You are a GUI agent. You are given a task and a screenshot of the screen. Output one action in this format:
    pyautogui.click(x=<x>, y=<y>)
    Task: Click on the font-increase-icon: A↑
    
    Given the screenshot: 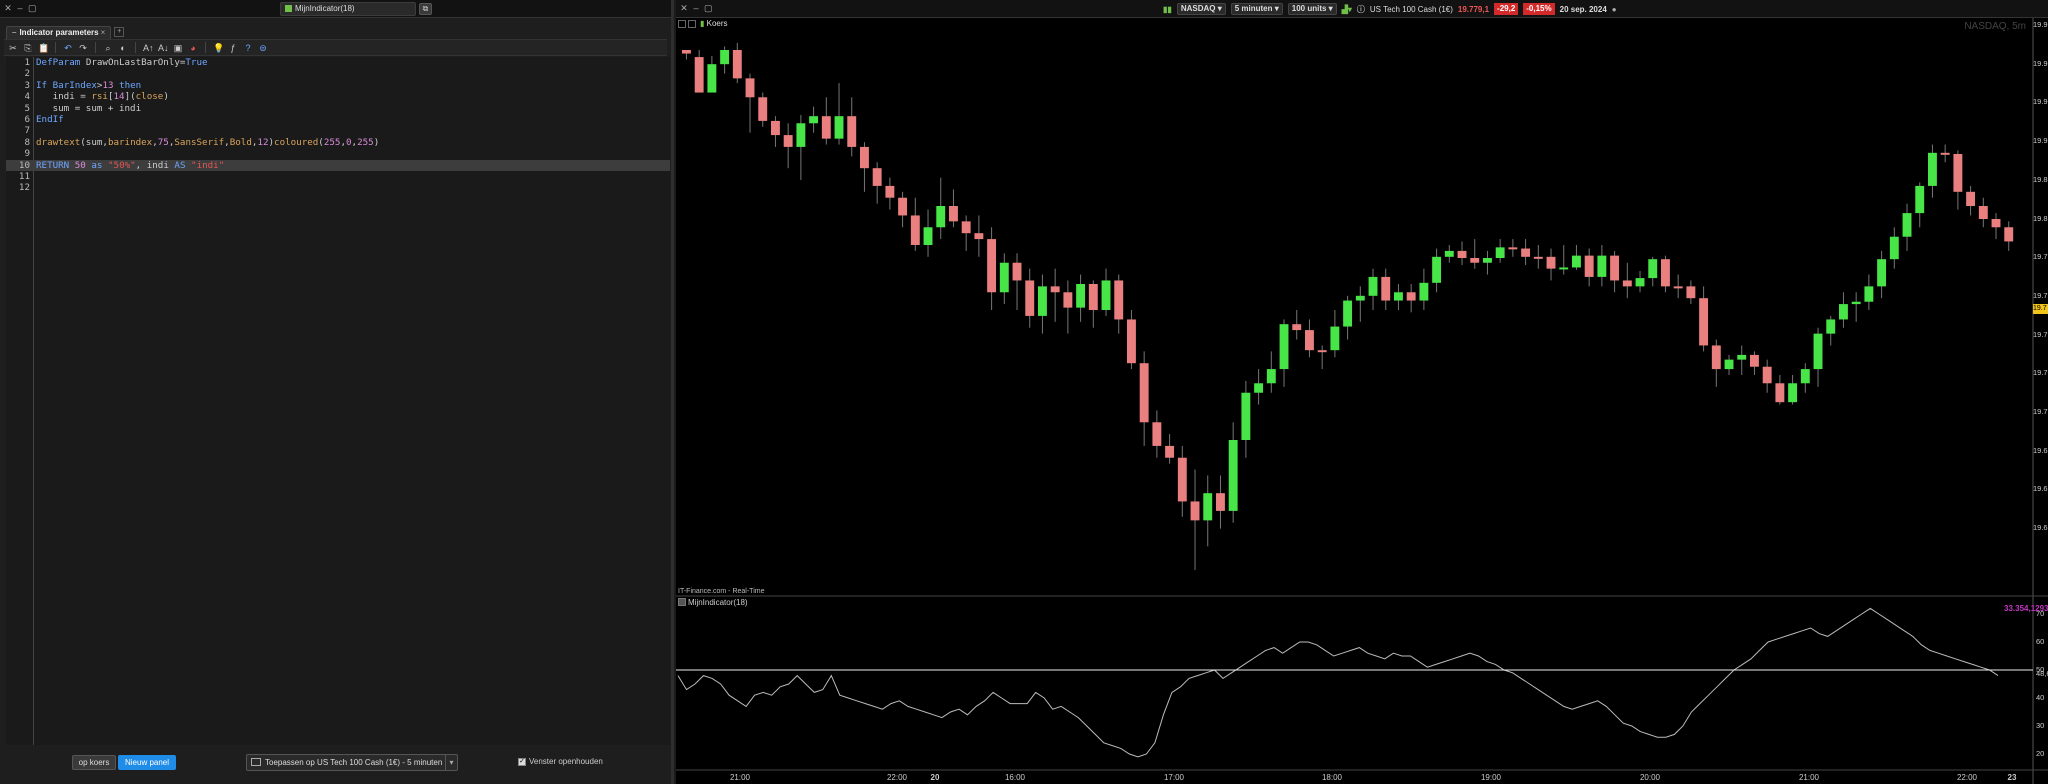 What is the action you would take?
    pyautogui.click(x=148, y=48)
    